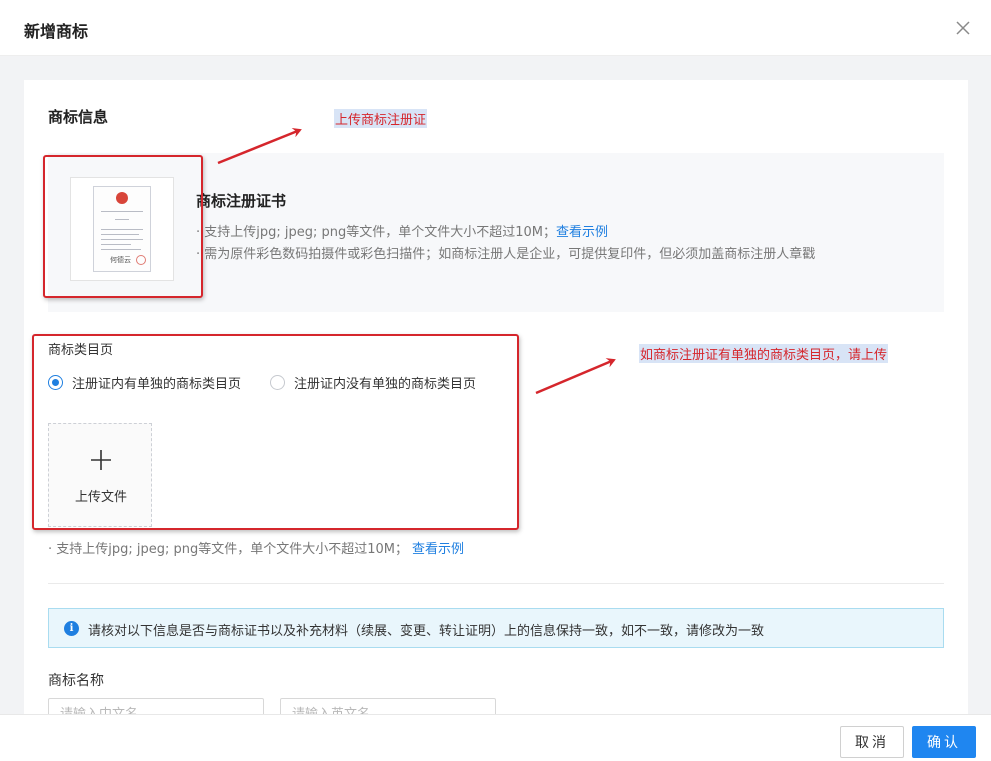 This screenshot has height=761, width=991. What do you see at coordinates (963, 28) in the screenshot?
I see `close-icon` at bounding box center [963, 28].